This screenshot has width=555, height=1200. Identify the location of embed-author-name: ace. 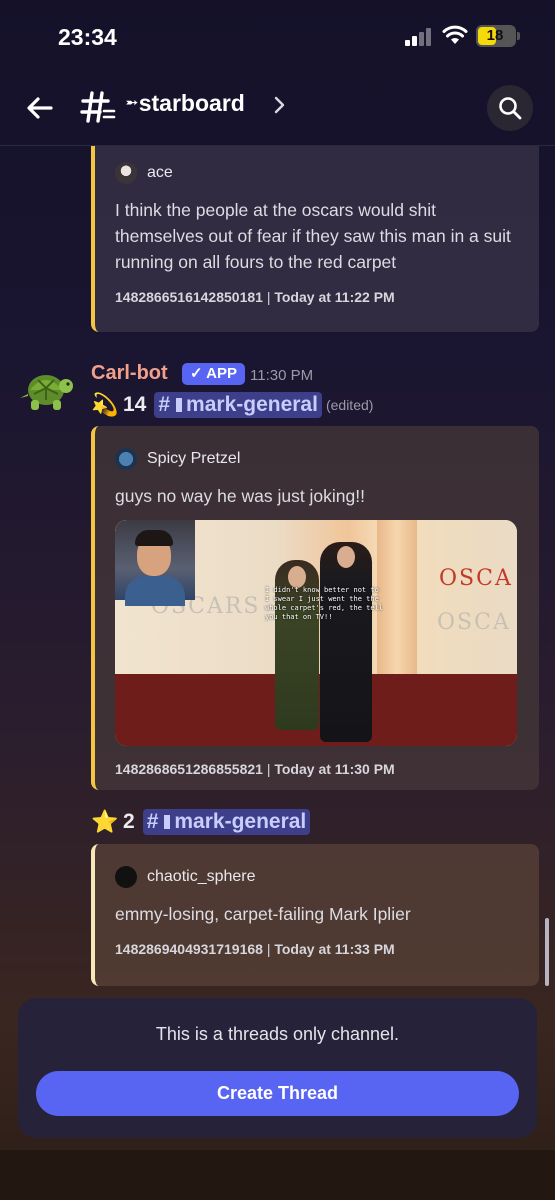
(160, 172).